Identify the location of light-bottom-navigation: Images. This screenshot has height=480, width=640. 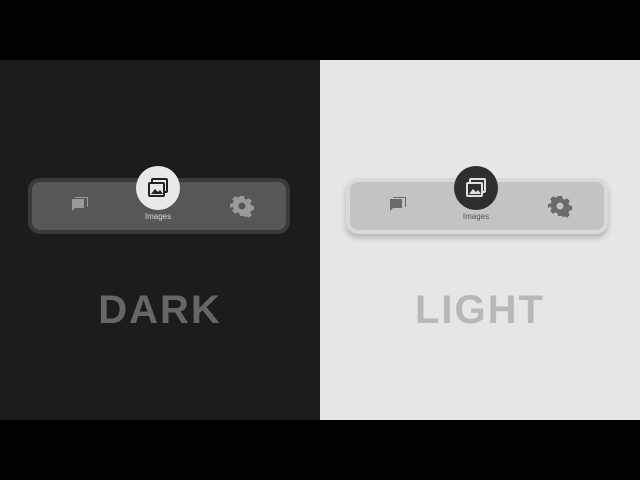
(477, 200).